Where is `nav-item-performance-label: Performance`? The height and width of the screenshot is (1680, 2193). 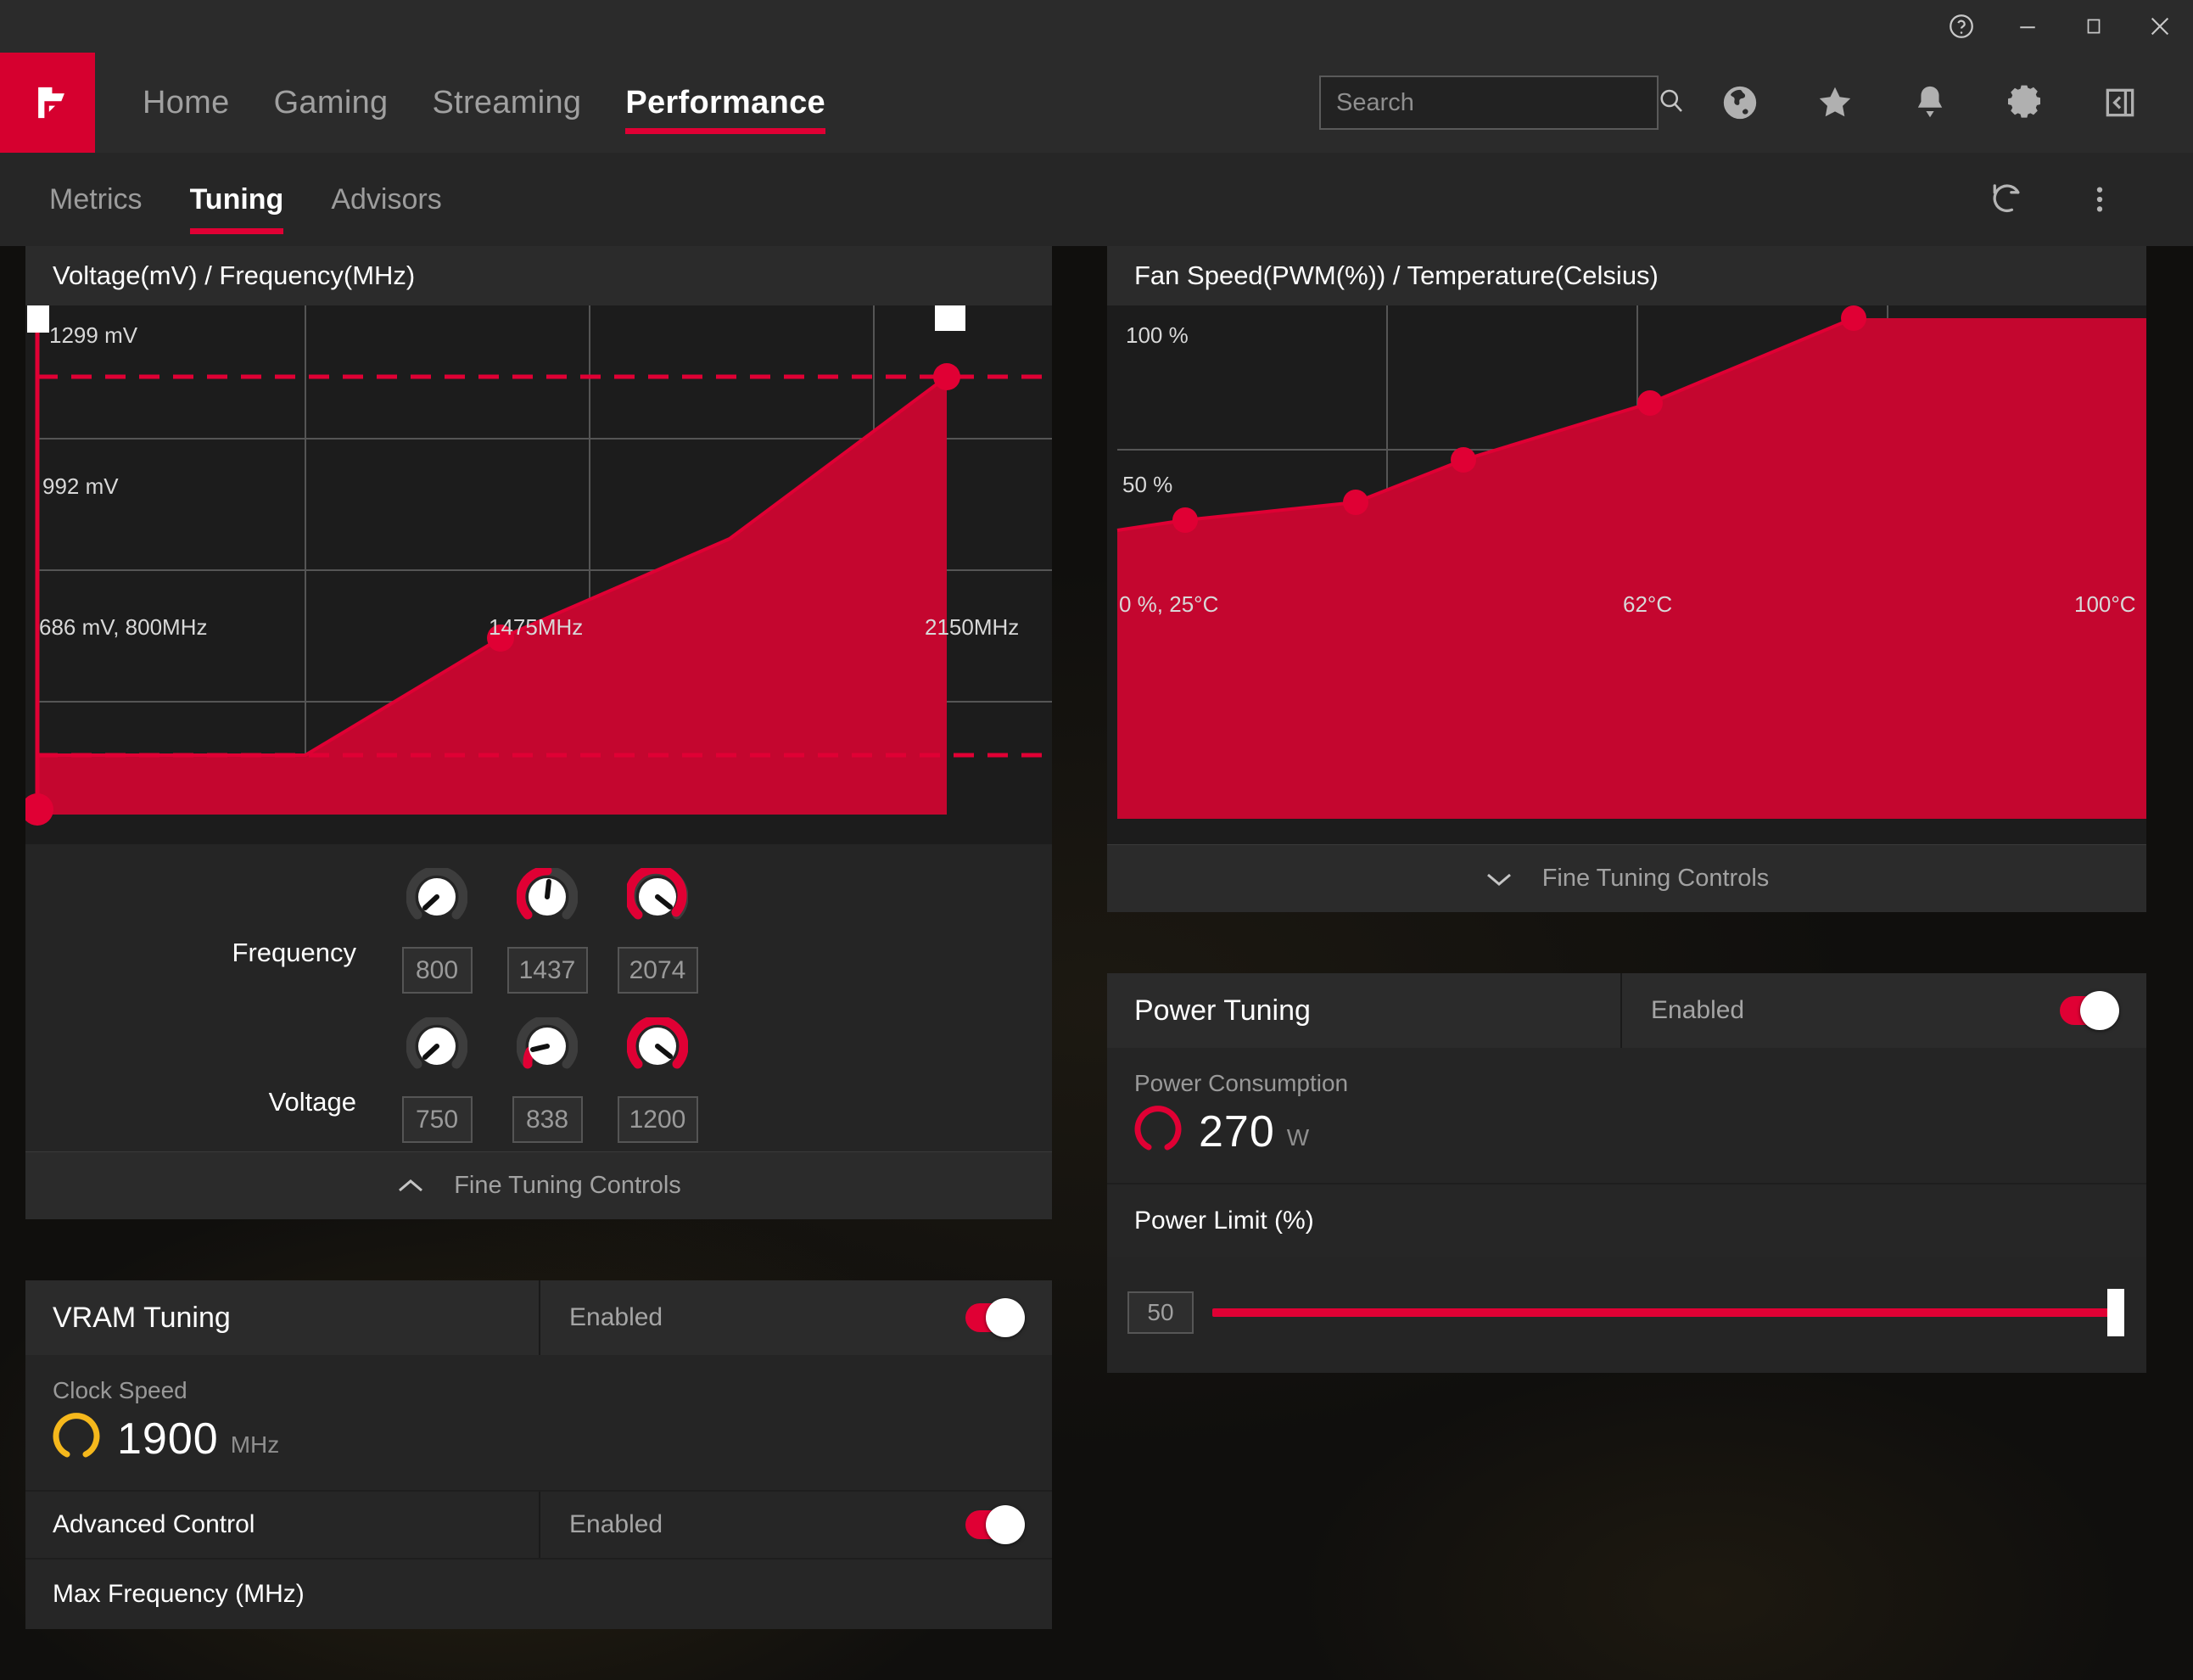 nav-item-performance-label: Performance is located at coordinates (725, 102).